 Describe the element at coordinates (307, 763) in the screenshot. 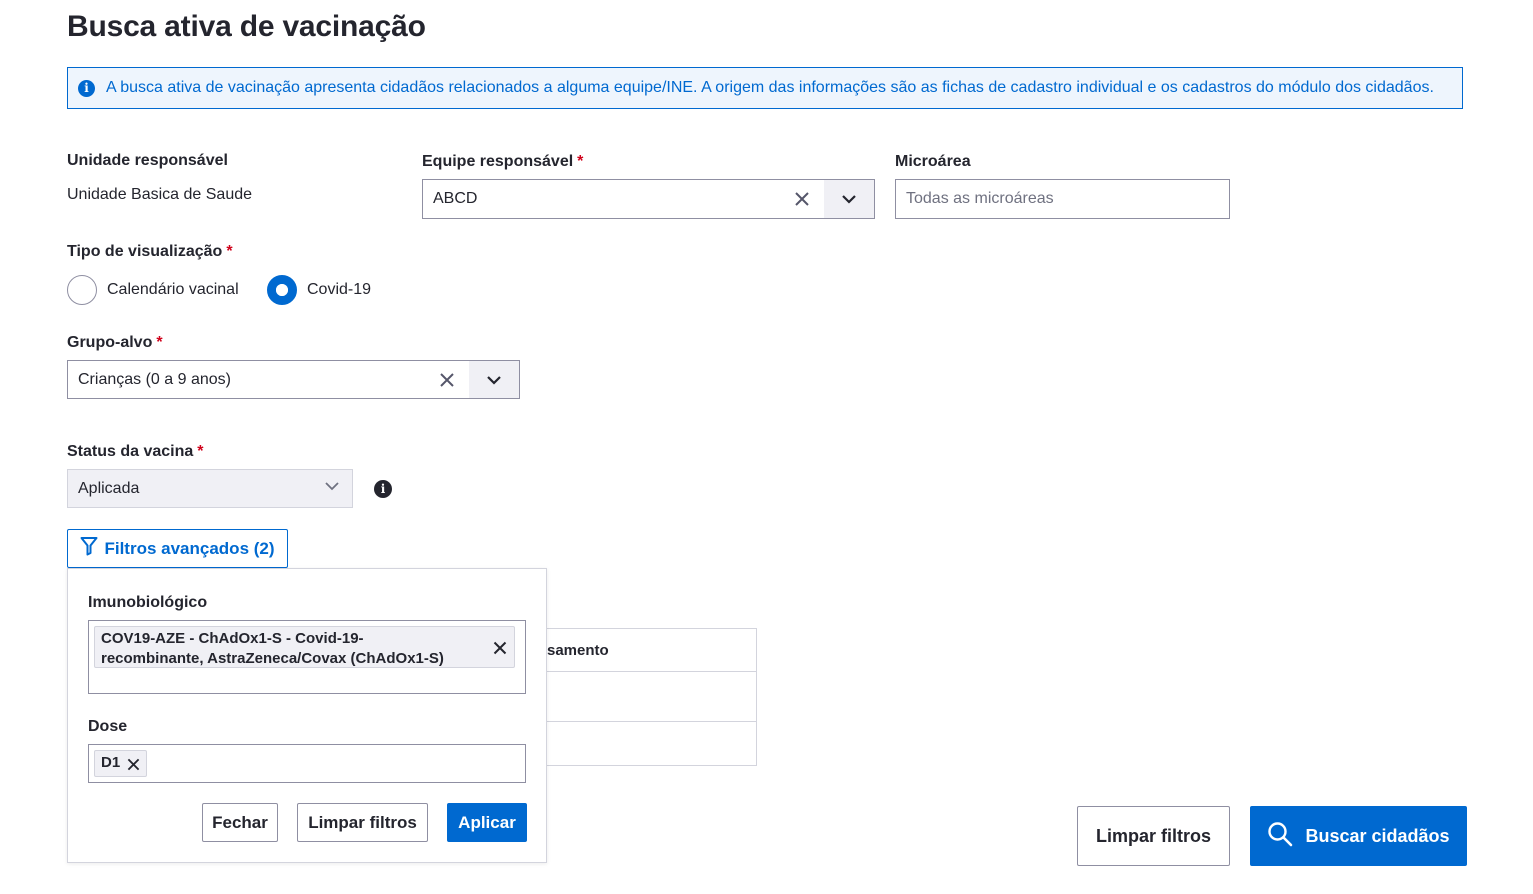

I see `dose-field: D1` at that location.